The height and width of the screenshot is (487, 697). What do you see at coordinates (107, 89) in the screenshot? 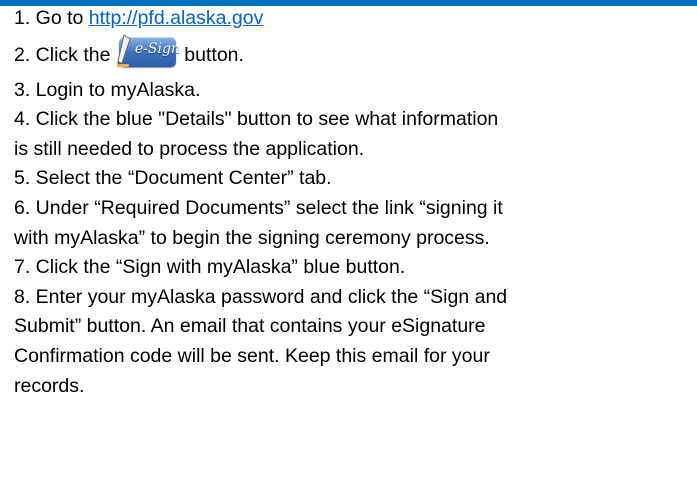
I see `step-3: 3. Login to myAlaska.` at bounding box center [107, 89].